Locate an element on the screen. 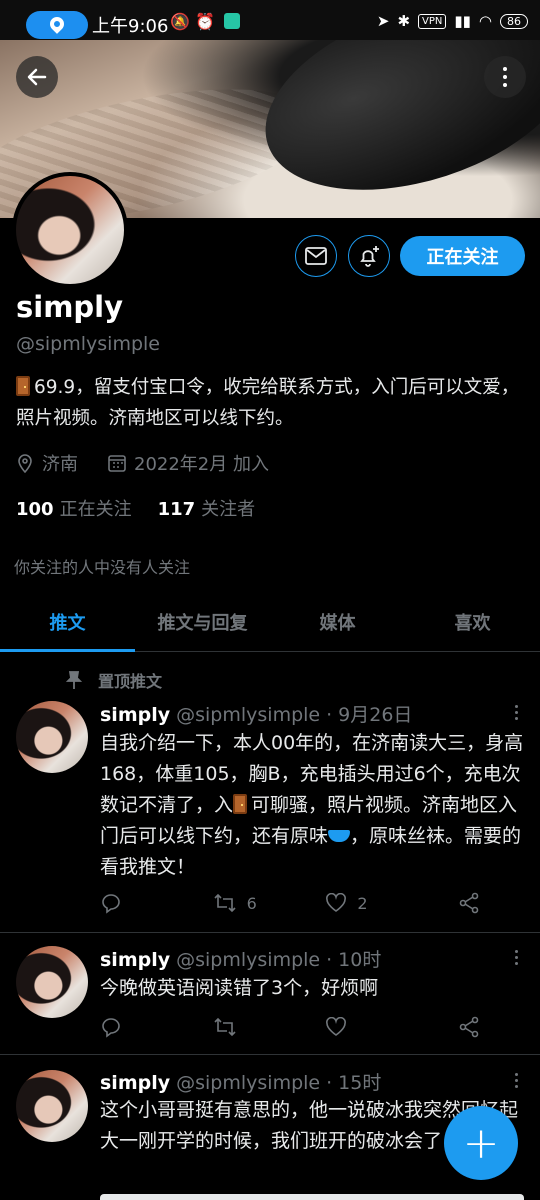  follow-counts: 100 正在关注 117 关注者 is located at coordinates (135, 508).